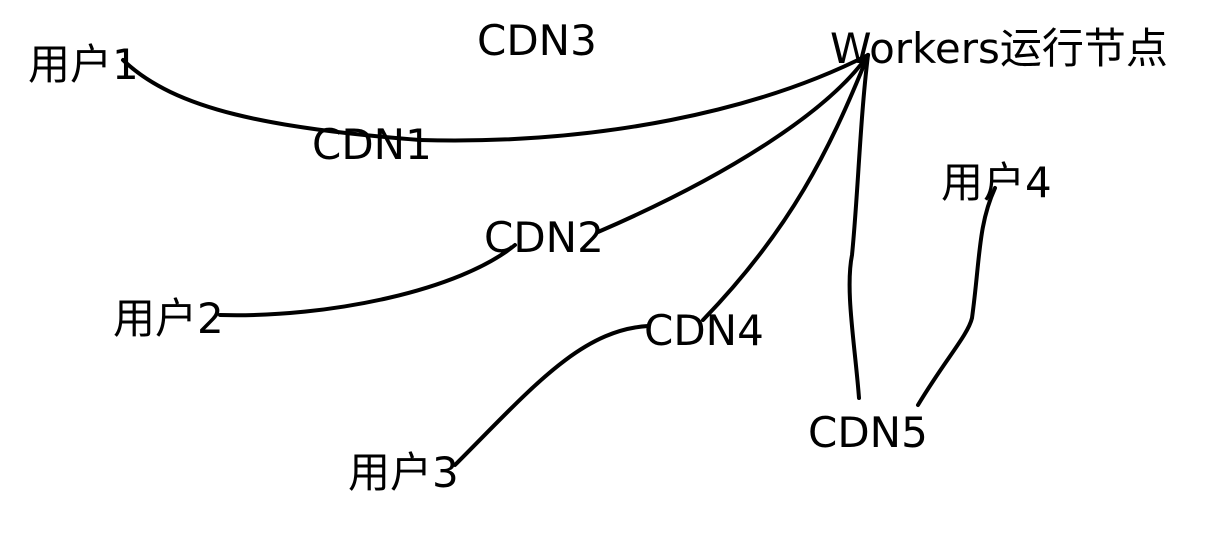  I want to click on edge-user3-cdn4, so click(551, 395).